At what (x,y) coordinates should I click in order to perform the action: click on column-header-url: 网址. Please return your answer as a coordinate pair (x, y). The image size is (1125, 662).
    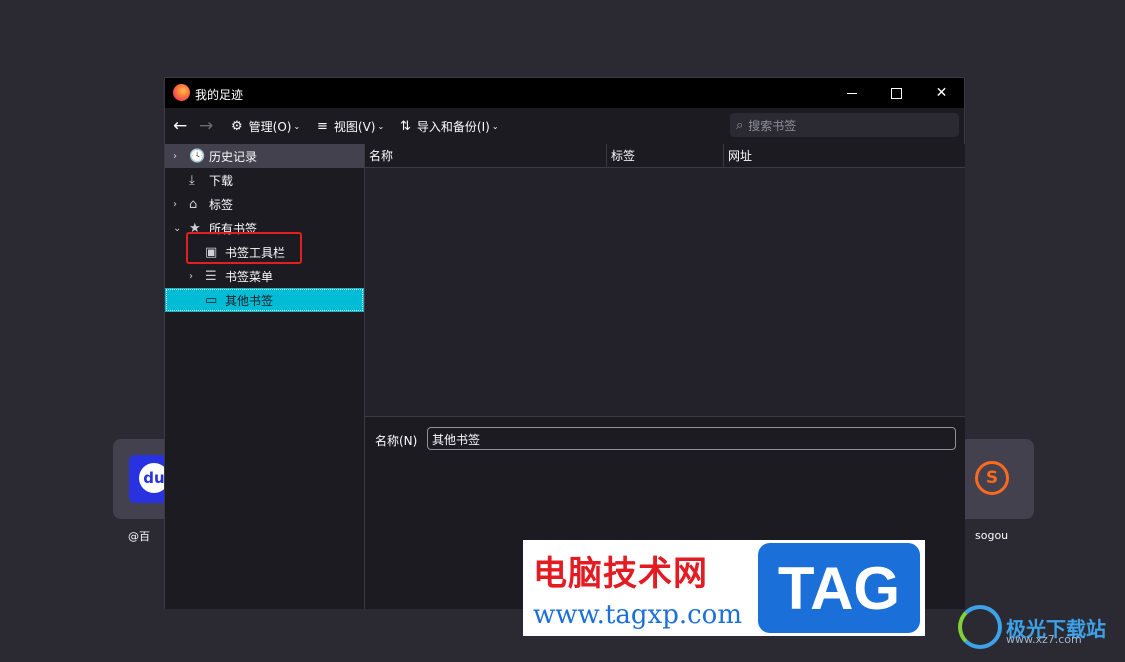
    Looking at the image, I should click on (844, 155).